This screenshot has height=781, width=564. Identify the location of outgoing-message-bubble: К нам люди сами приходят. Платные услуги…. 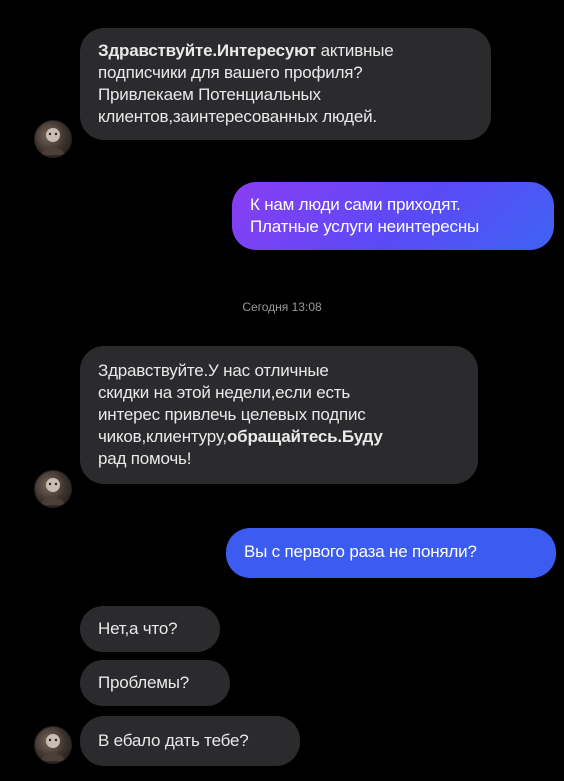
(393, 216).